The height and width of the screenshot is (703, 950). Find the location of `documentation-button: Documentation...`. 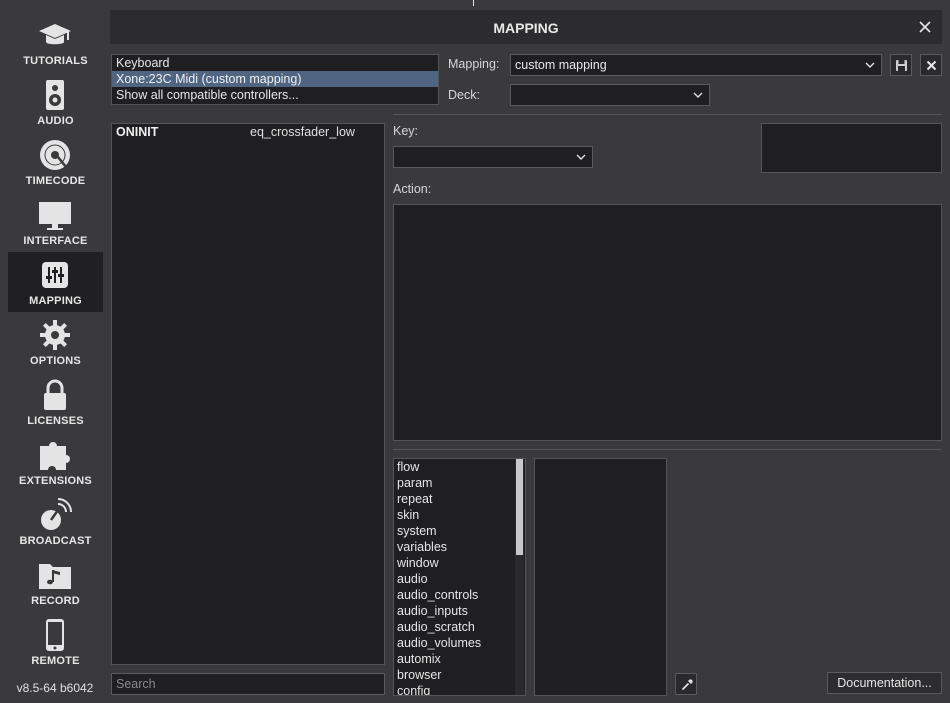

documentation-button: Documentation... is located at coordinates (884, 683).